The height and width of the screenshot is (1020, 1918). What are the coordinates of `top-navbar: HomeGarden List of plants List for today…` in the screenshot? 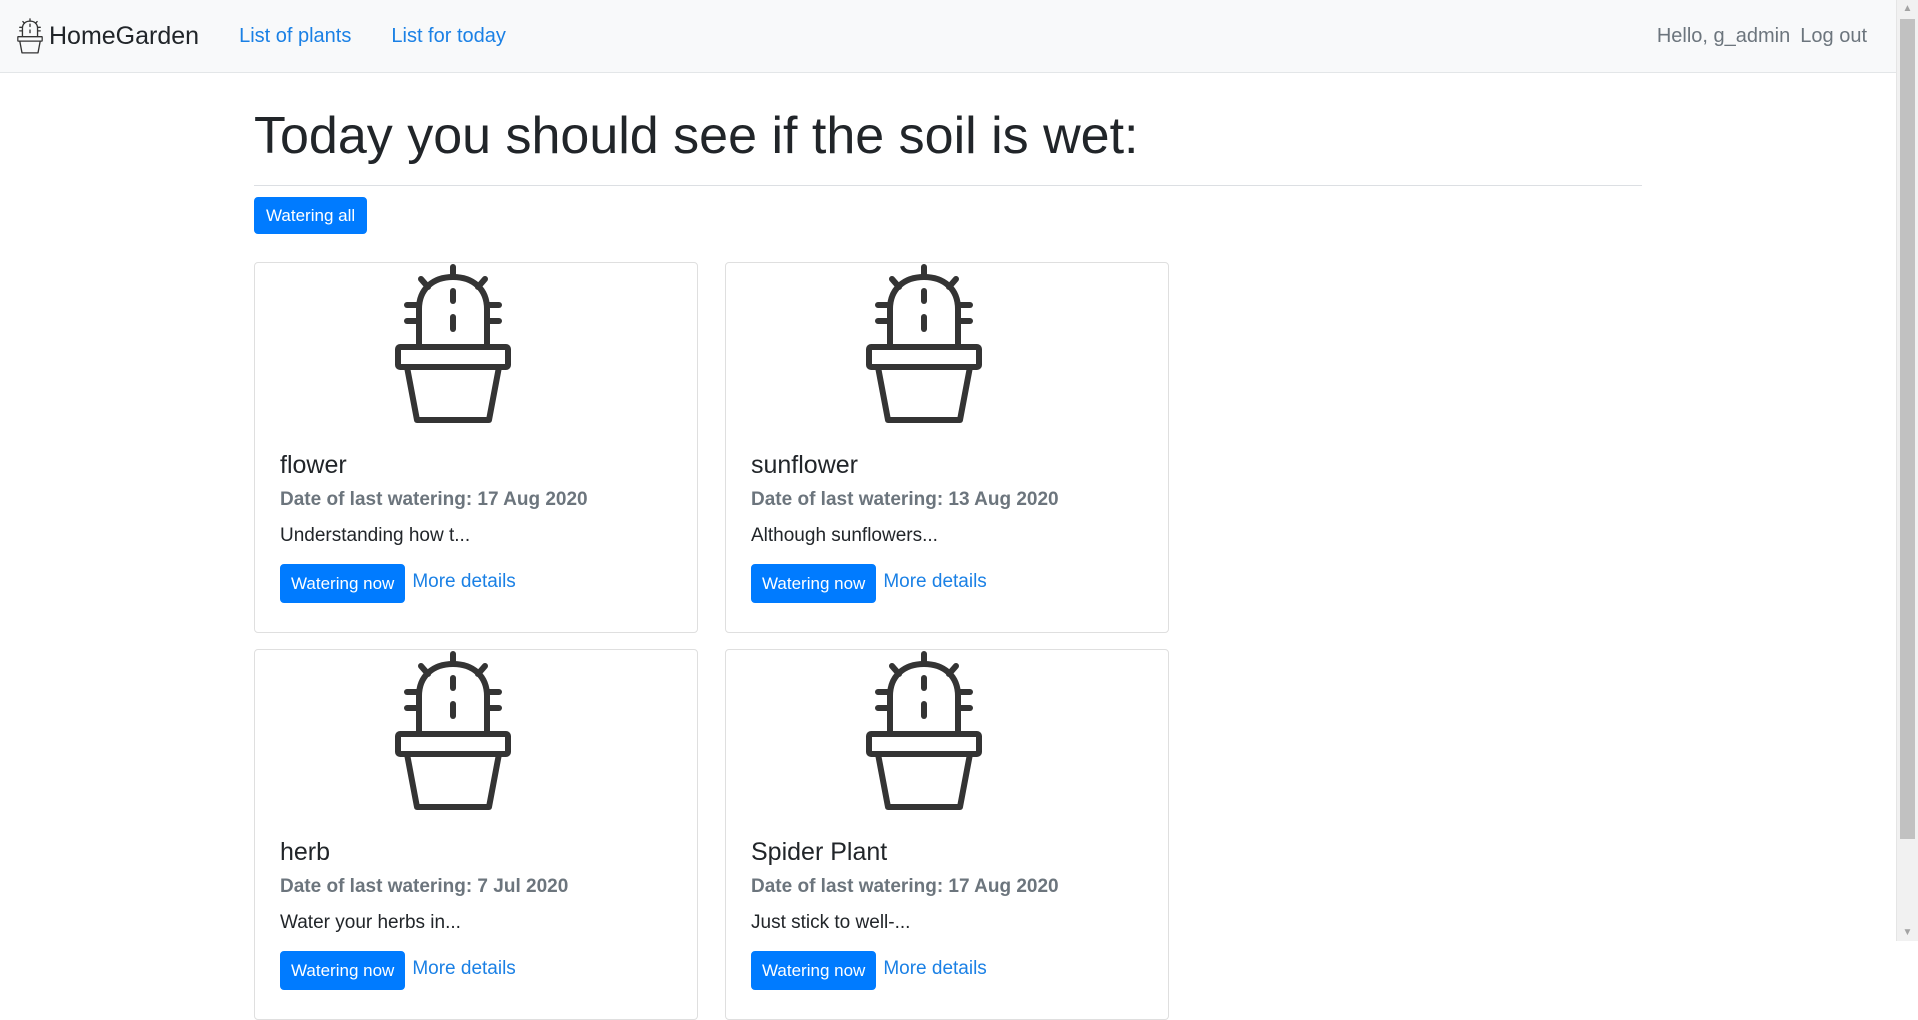 It's located at (948, 36).